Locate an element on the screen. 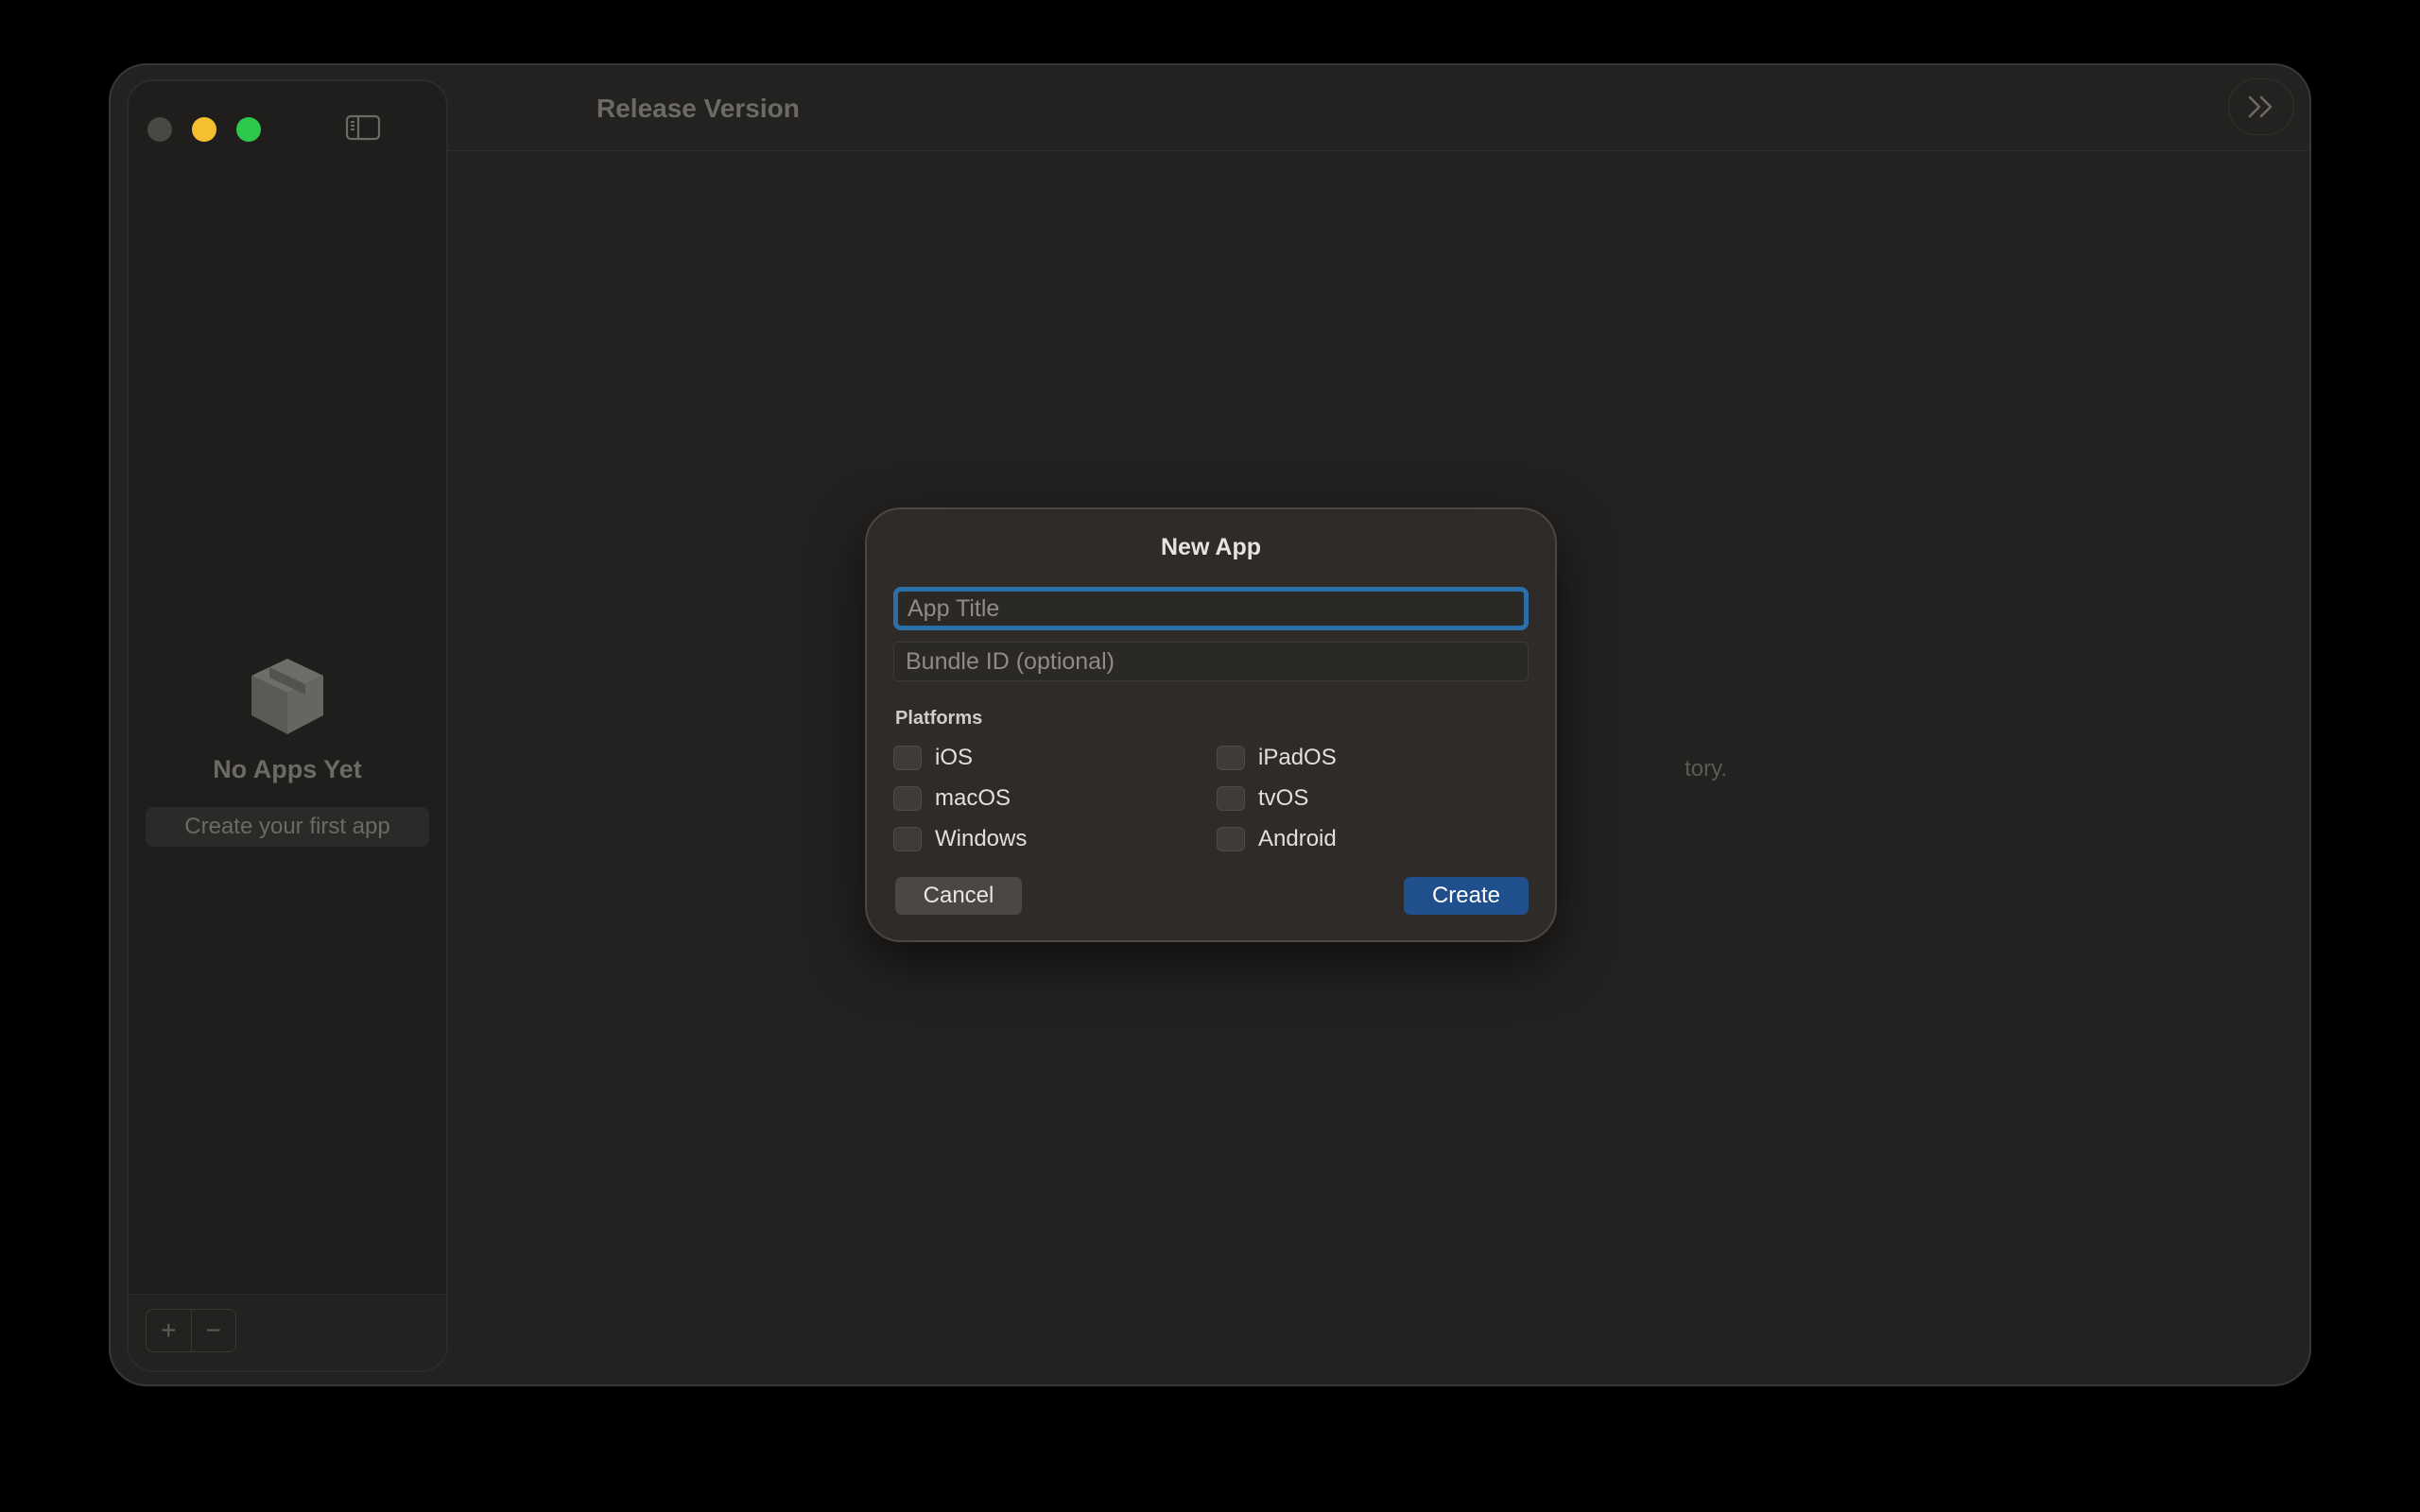 The height and width of the screenshot is (1512, 2420). cancel-button: Cancel is located at coordinates (959, 896).